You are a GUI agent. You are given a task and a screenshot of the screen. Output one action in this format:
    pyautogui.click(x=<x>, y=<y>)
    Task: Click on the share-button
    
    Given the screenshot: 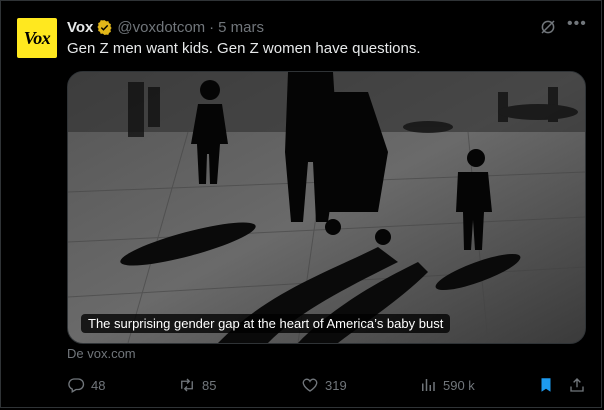 What is the action you would take?
    pyautogui.click(x=580, y=385)
    